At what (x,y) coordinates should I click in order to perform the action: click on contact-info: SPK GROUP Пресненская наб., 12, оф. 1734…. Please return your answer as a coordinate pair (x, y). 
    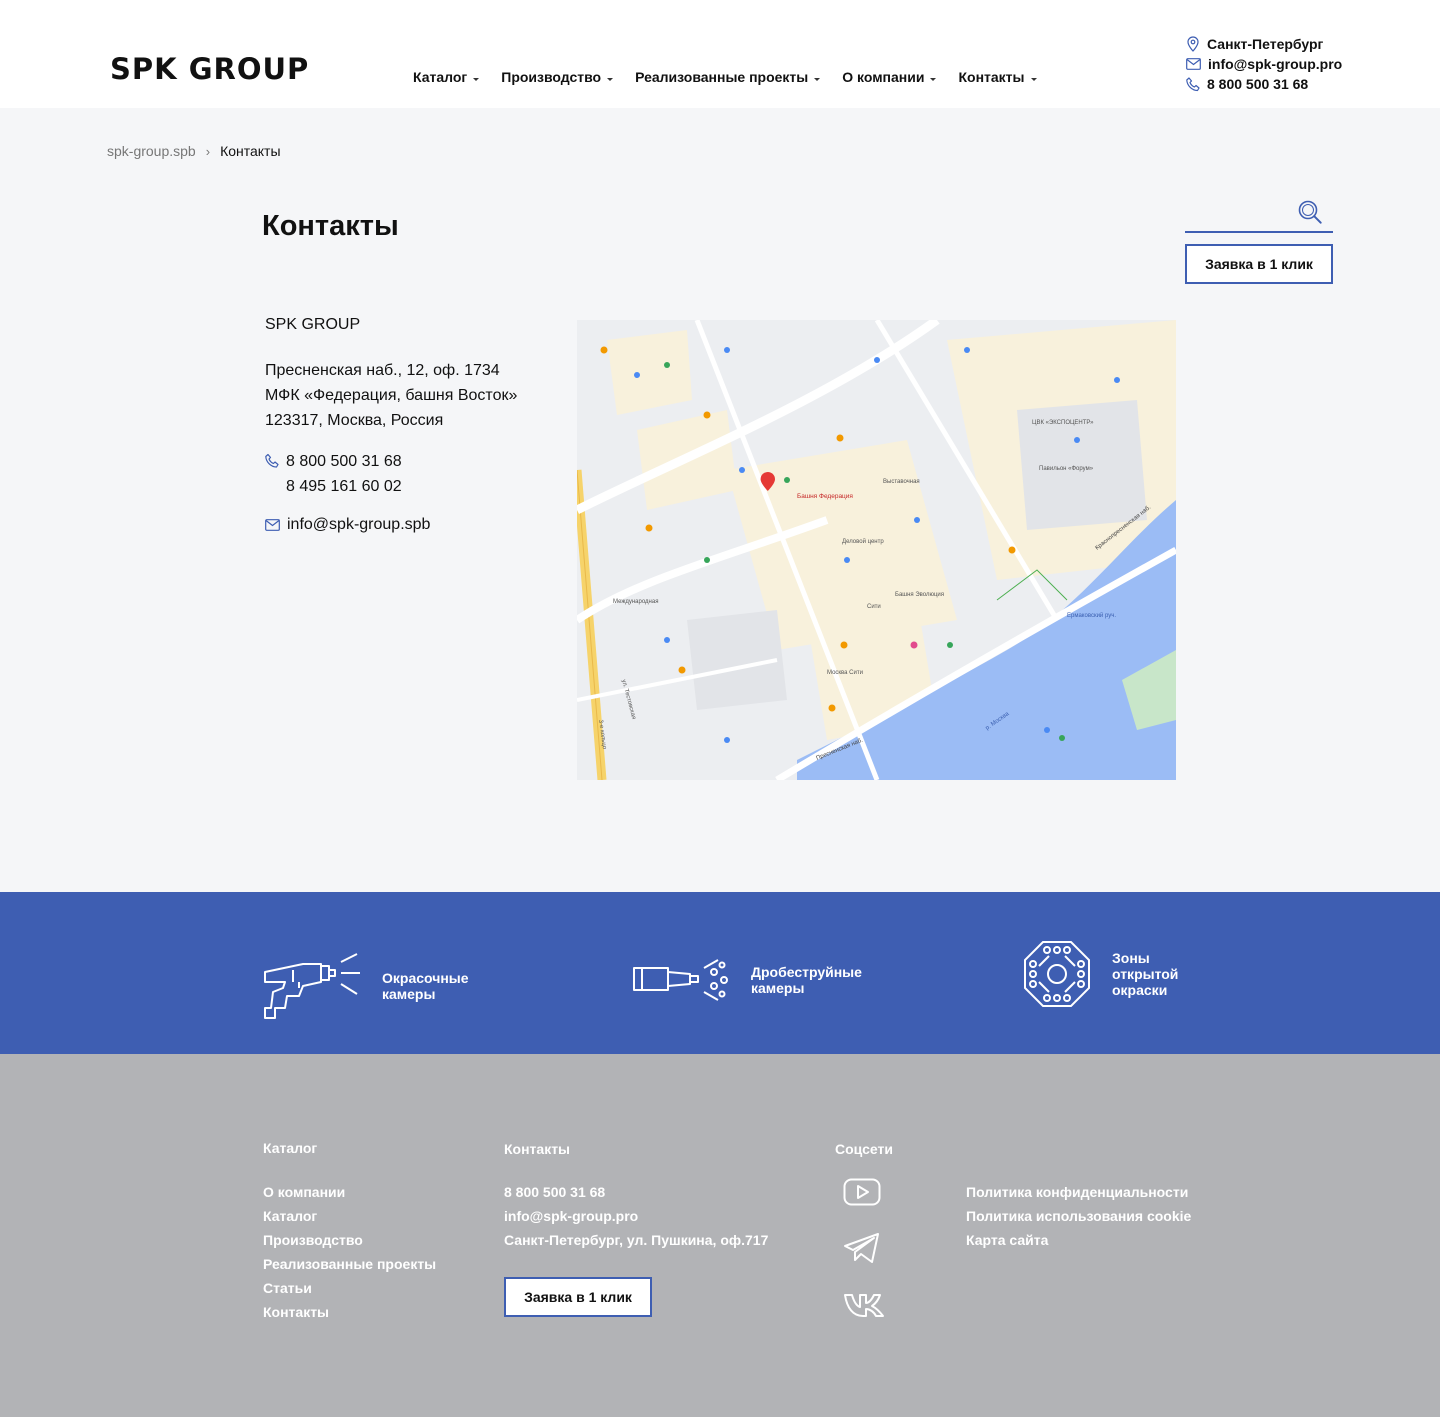
    Looking at the image, I should click on (391, 425).